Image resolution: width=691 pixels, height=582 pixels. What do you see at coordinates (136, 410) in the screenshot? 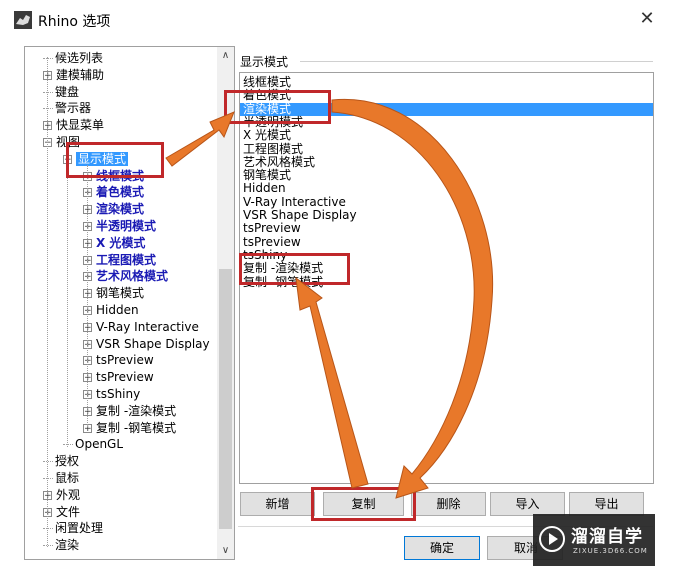
I see `tree-item-label: 复制 -渲染模式` at bounding box center [136, 410].